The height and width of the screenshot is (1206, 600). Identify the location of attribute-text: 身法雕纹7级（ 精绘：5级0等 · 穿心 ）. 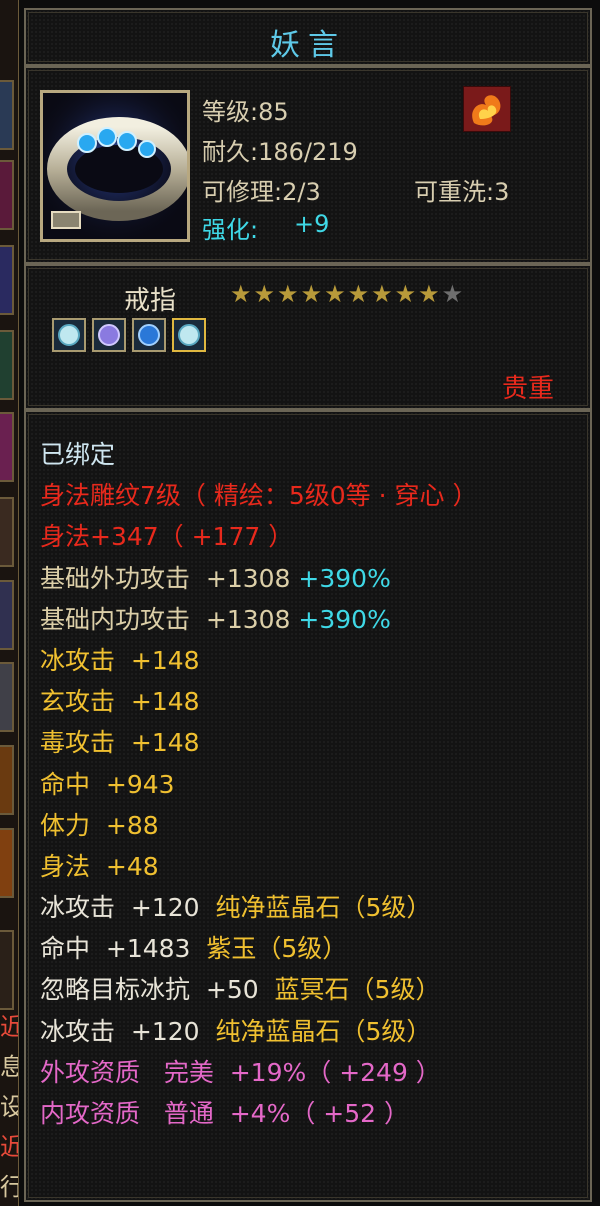
(259, 496).